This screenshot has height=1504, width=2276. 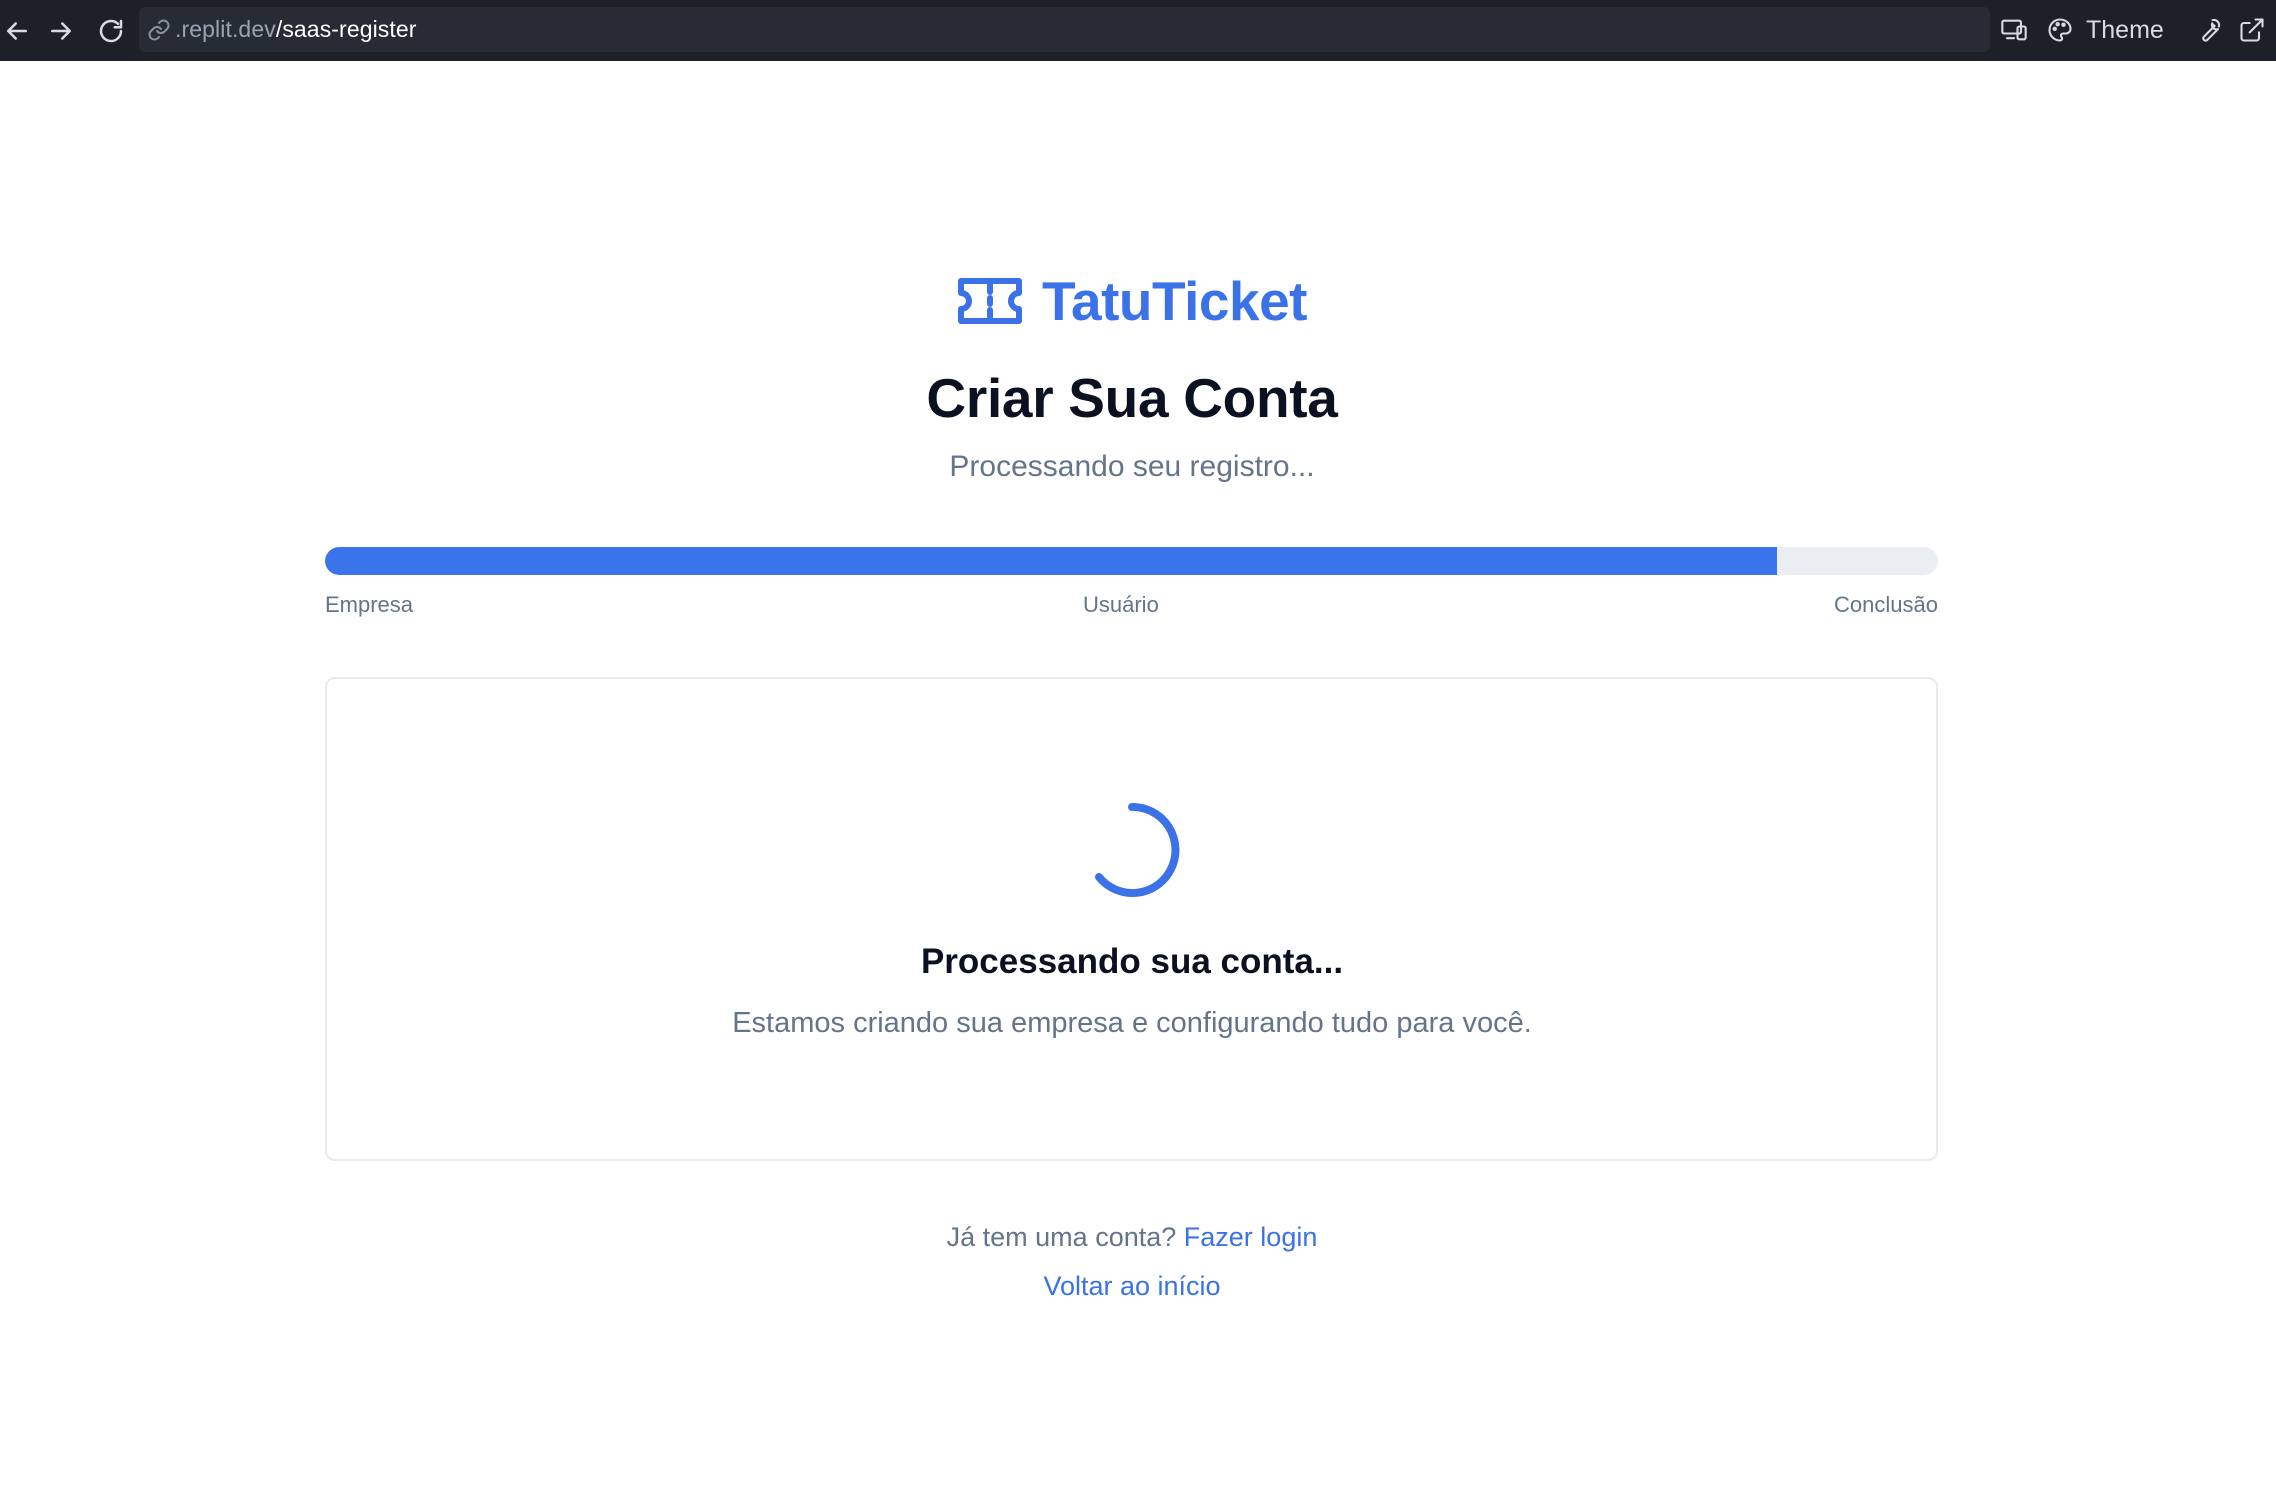 I want to click on devices-icon, so click(x=2014, y=30).